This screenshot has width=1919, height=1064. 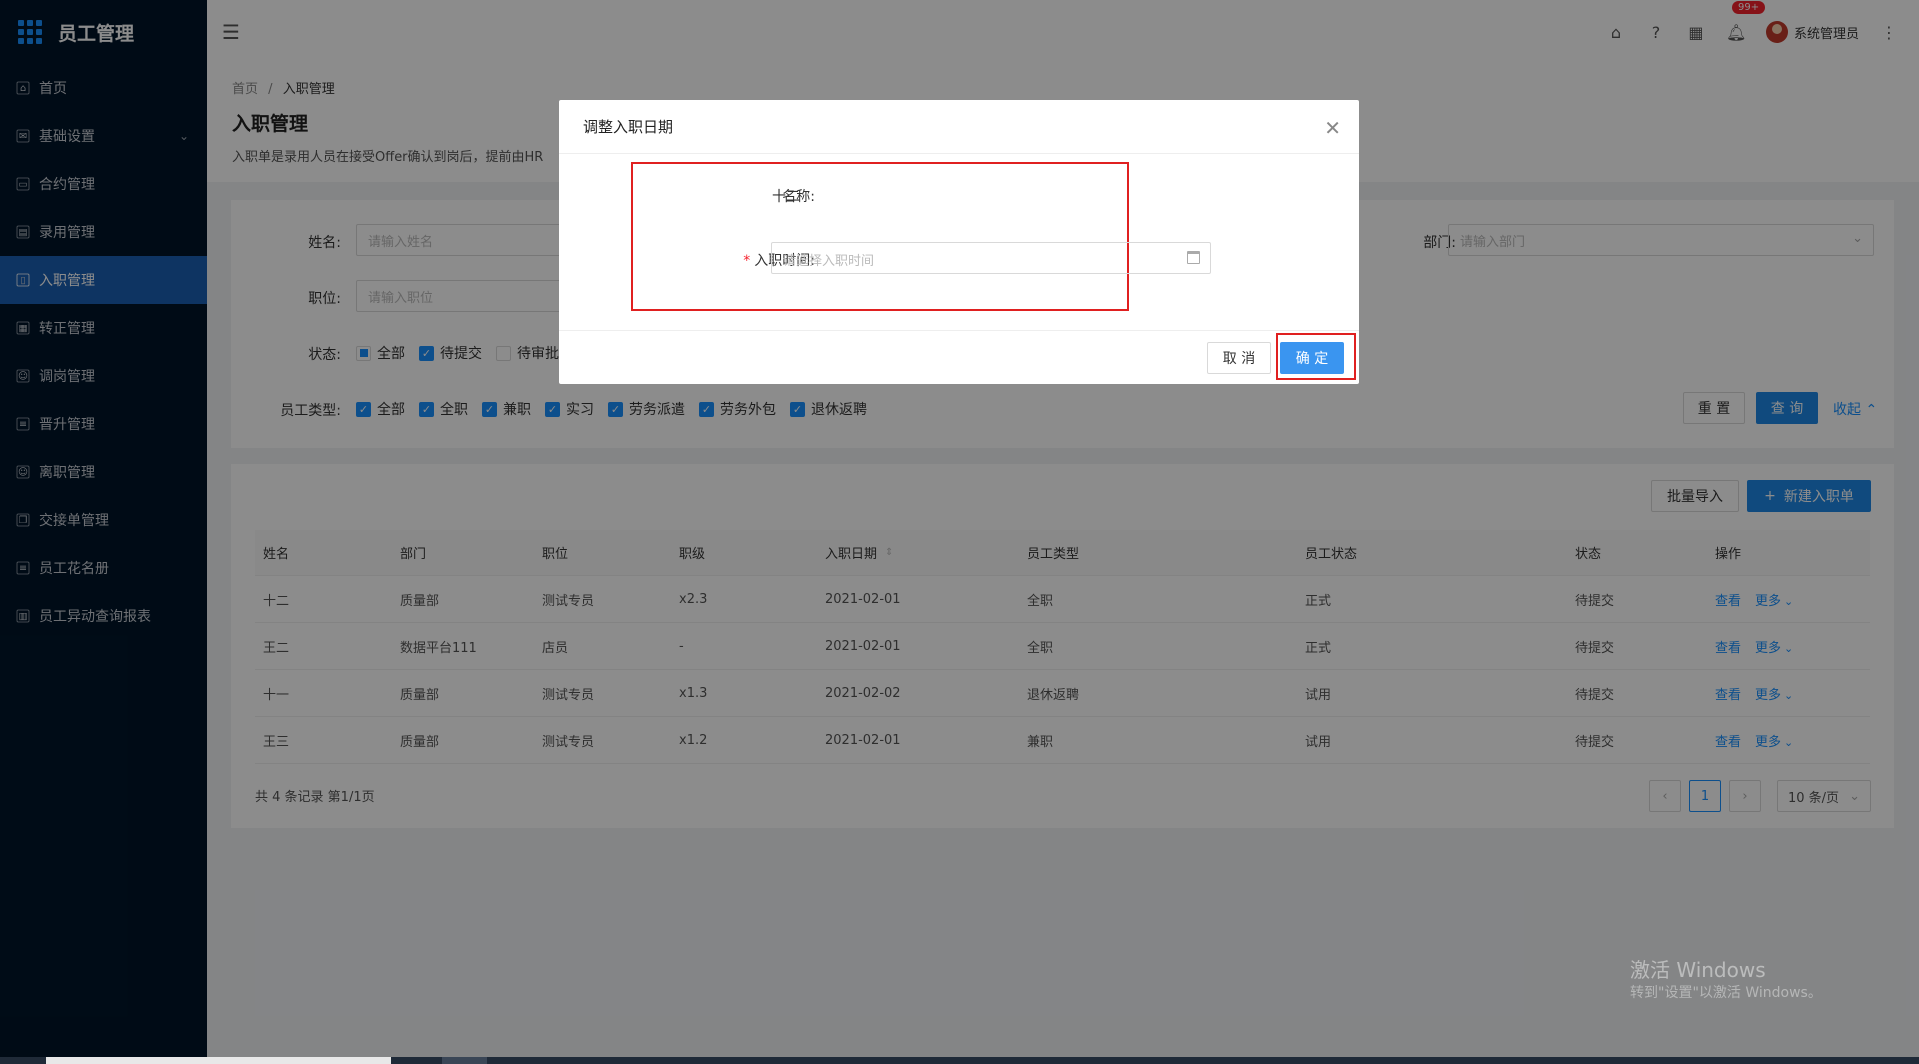 What do you see at coordinates (959, 127) in the screenshot?
I see `modal-title: 调整入职日期` at bounding box center [959, 127].